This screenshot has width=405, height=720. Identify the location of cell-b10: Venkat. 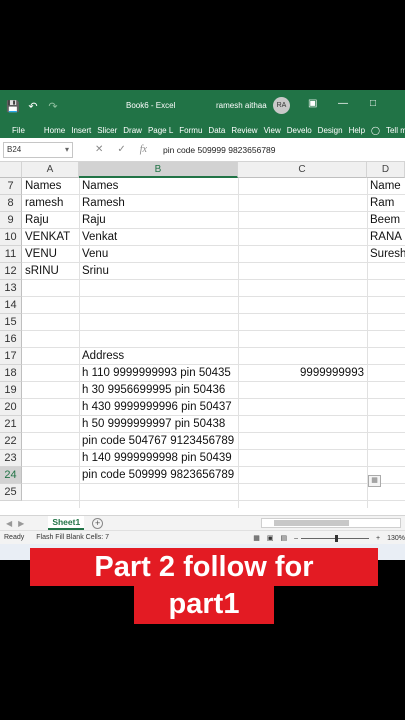
(158, 237).